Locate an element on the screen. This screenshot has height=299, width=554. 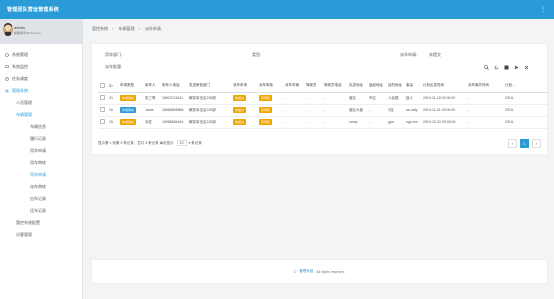
filter-type-label: 类型: is located at coordinates (257, 54).